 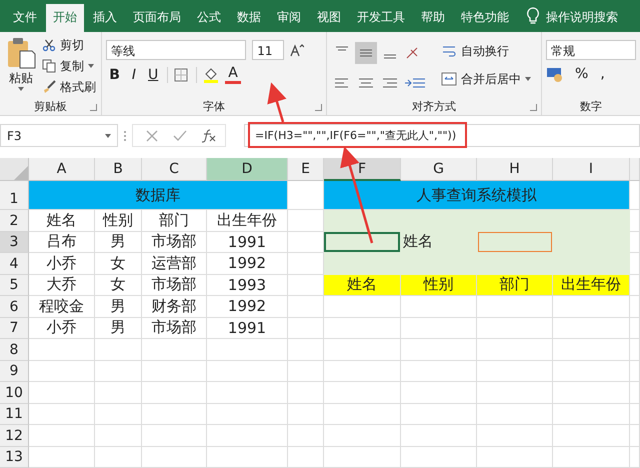 I want to click on row-header: 8, so click(x=14, y=349).